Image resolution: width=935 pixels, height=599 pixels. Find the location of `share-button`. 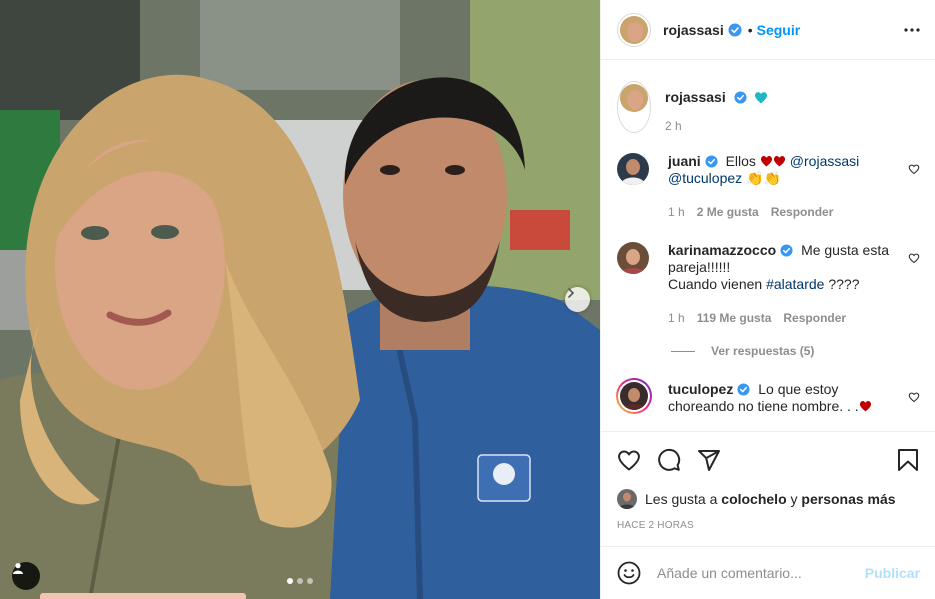

share-button is located at coordinates (709, 460).